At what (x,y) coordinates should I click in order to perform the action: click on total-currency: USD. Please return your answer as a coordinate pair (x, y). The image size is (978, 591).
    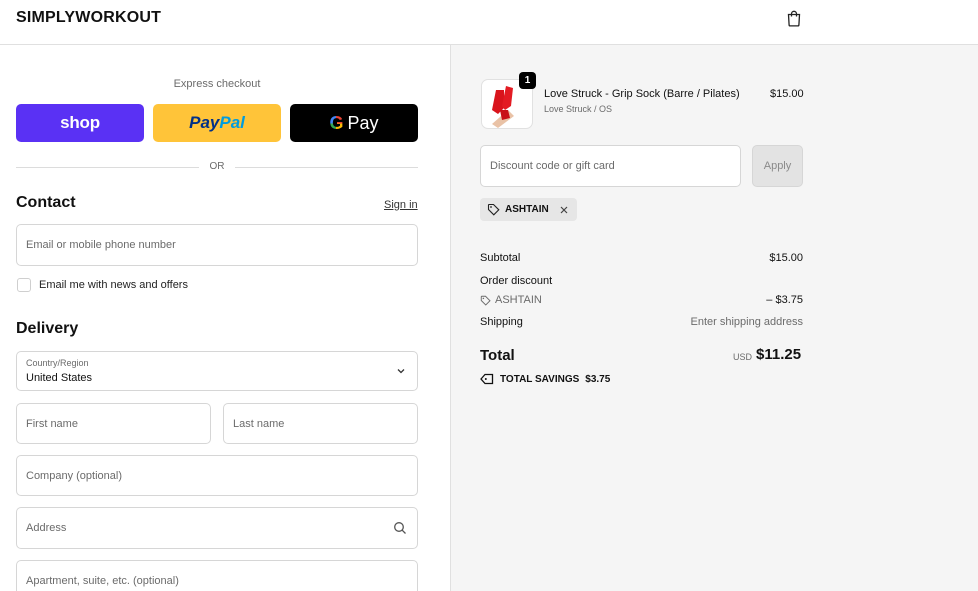
    Looking at the image, I should click on (743, 357).